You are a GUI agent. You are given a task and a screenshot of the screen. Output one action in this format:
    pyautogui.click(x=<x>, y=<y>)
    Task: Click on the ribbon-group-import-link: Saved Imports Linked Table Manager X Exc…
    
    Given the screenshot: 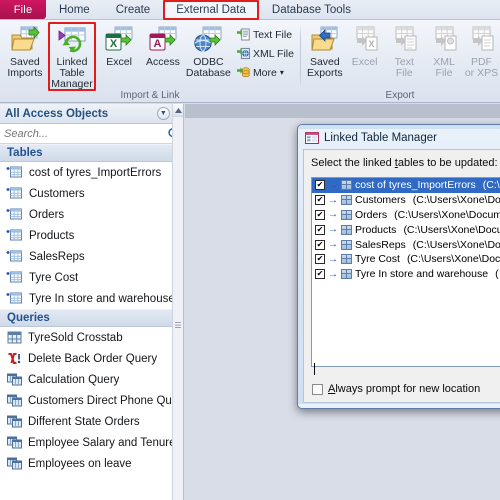 What is the action you would take?
    pyautogui.click(x=150, y=61)
    